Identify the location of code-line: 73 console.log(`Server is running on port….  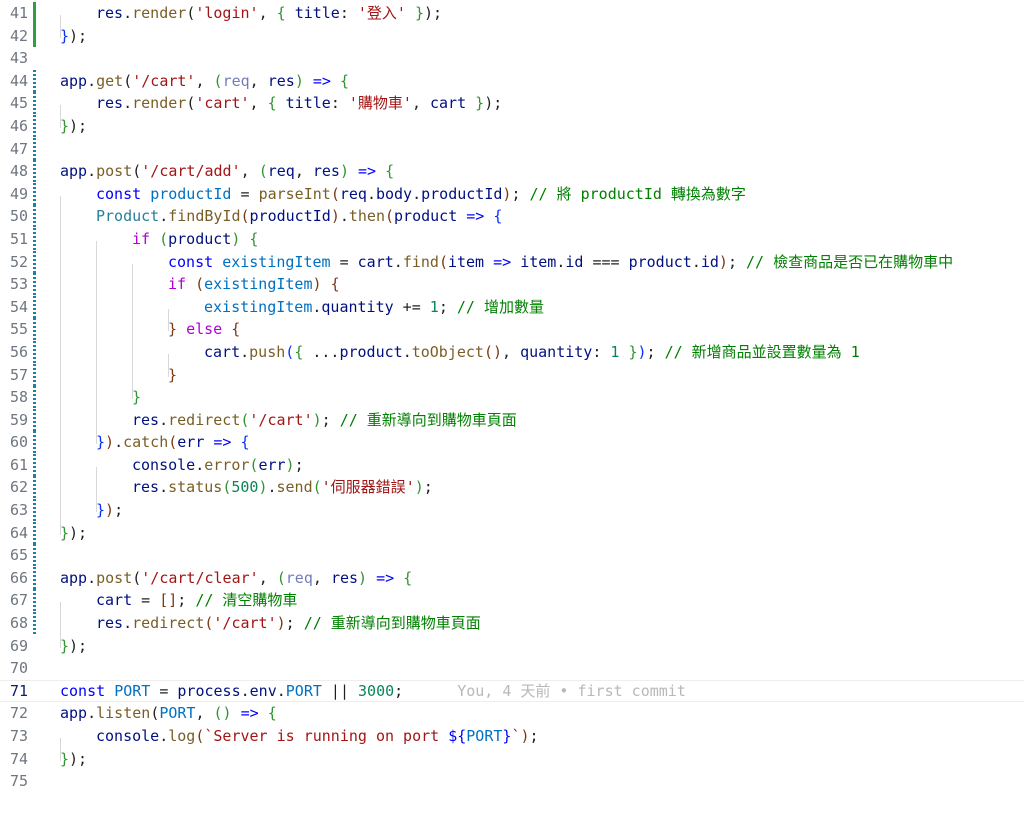
(512, 743).